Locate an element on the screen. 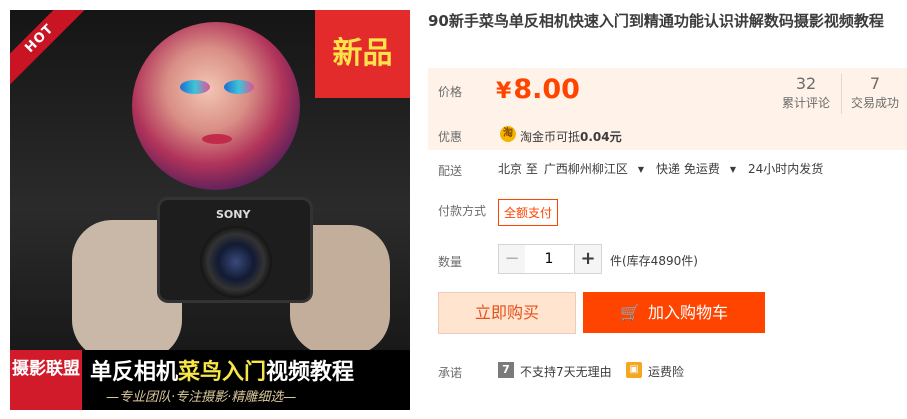 The width and height of the screenshot is (907, 419). sales-label: 交易成功 is located at coordinates (874, 103).